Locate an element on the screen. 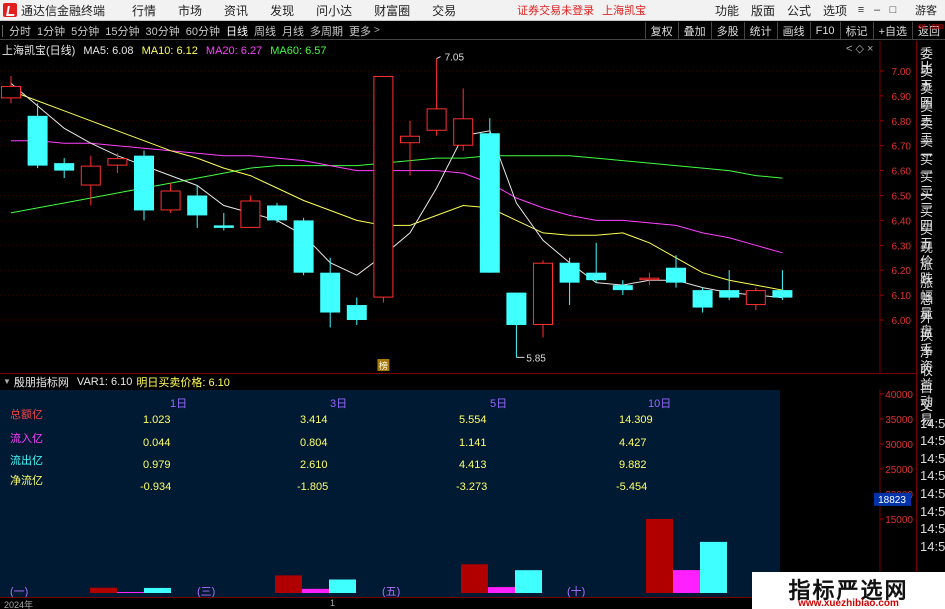 The height and width of the screenshot is (609, 945). period-tab-15min: 15分钟 is located at coordinates (122, 31).